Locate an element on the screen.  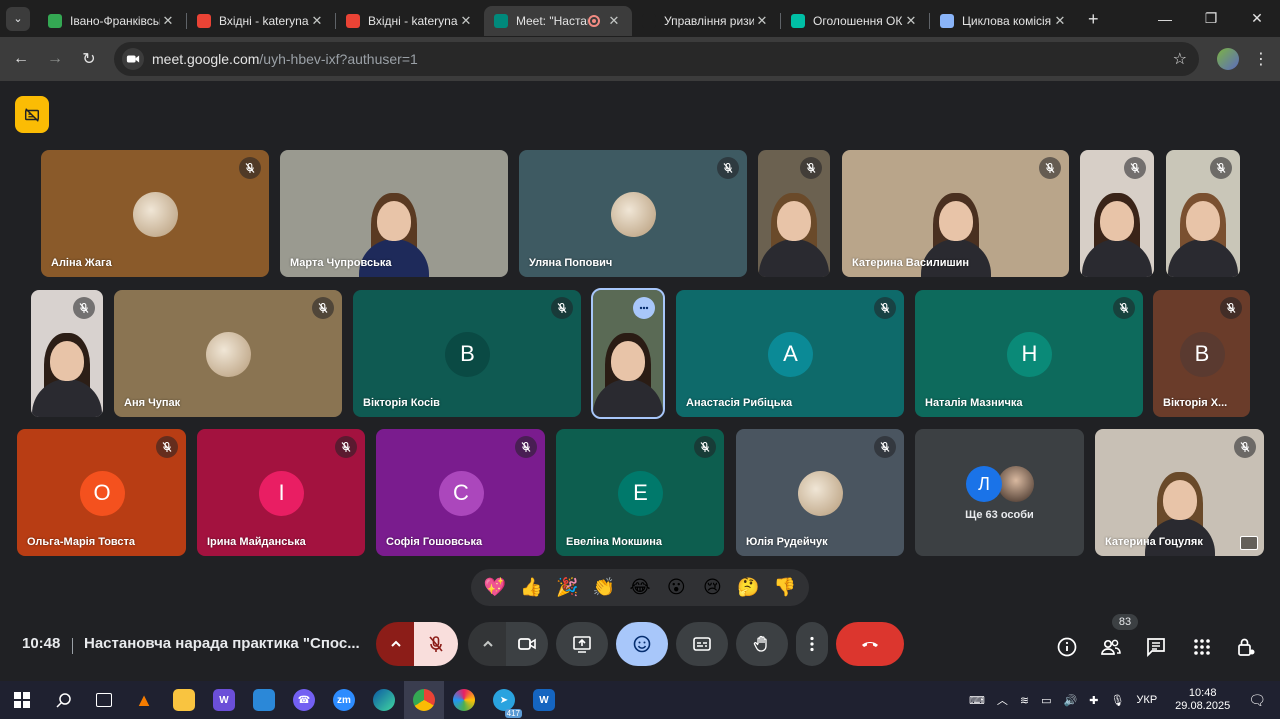
taskbar-telegram: ➤ 417 is located at coordinates (504, 700).